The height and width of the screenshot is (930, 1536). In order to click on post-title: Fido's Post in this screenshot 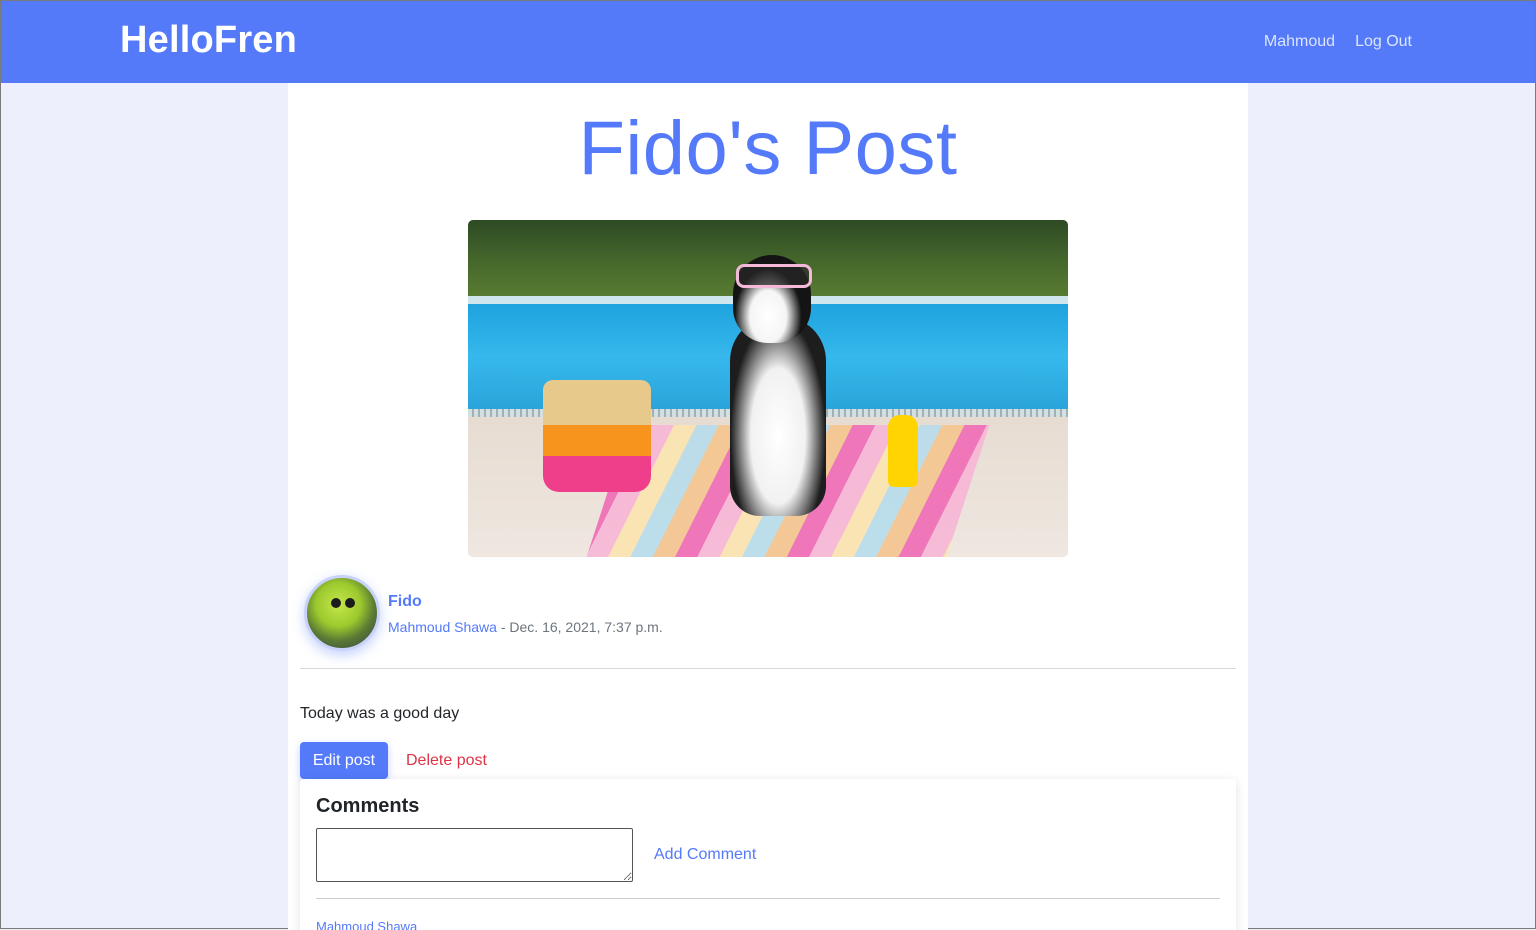, I will do `click(768, 148)`.